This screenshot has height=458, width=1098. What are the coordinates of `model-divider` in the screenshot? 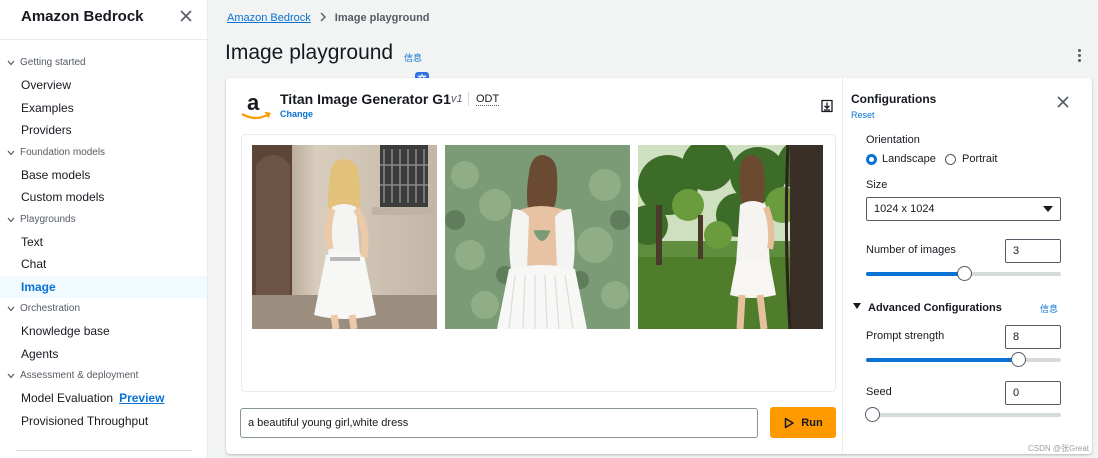 It's located at (468, 99).